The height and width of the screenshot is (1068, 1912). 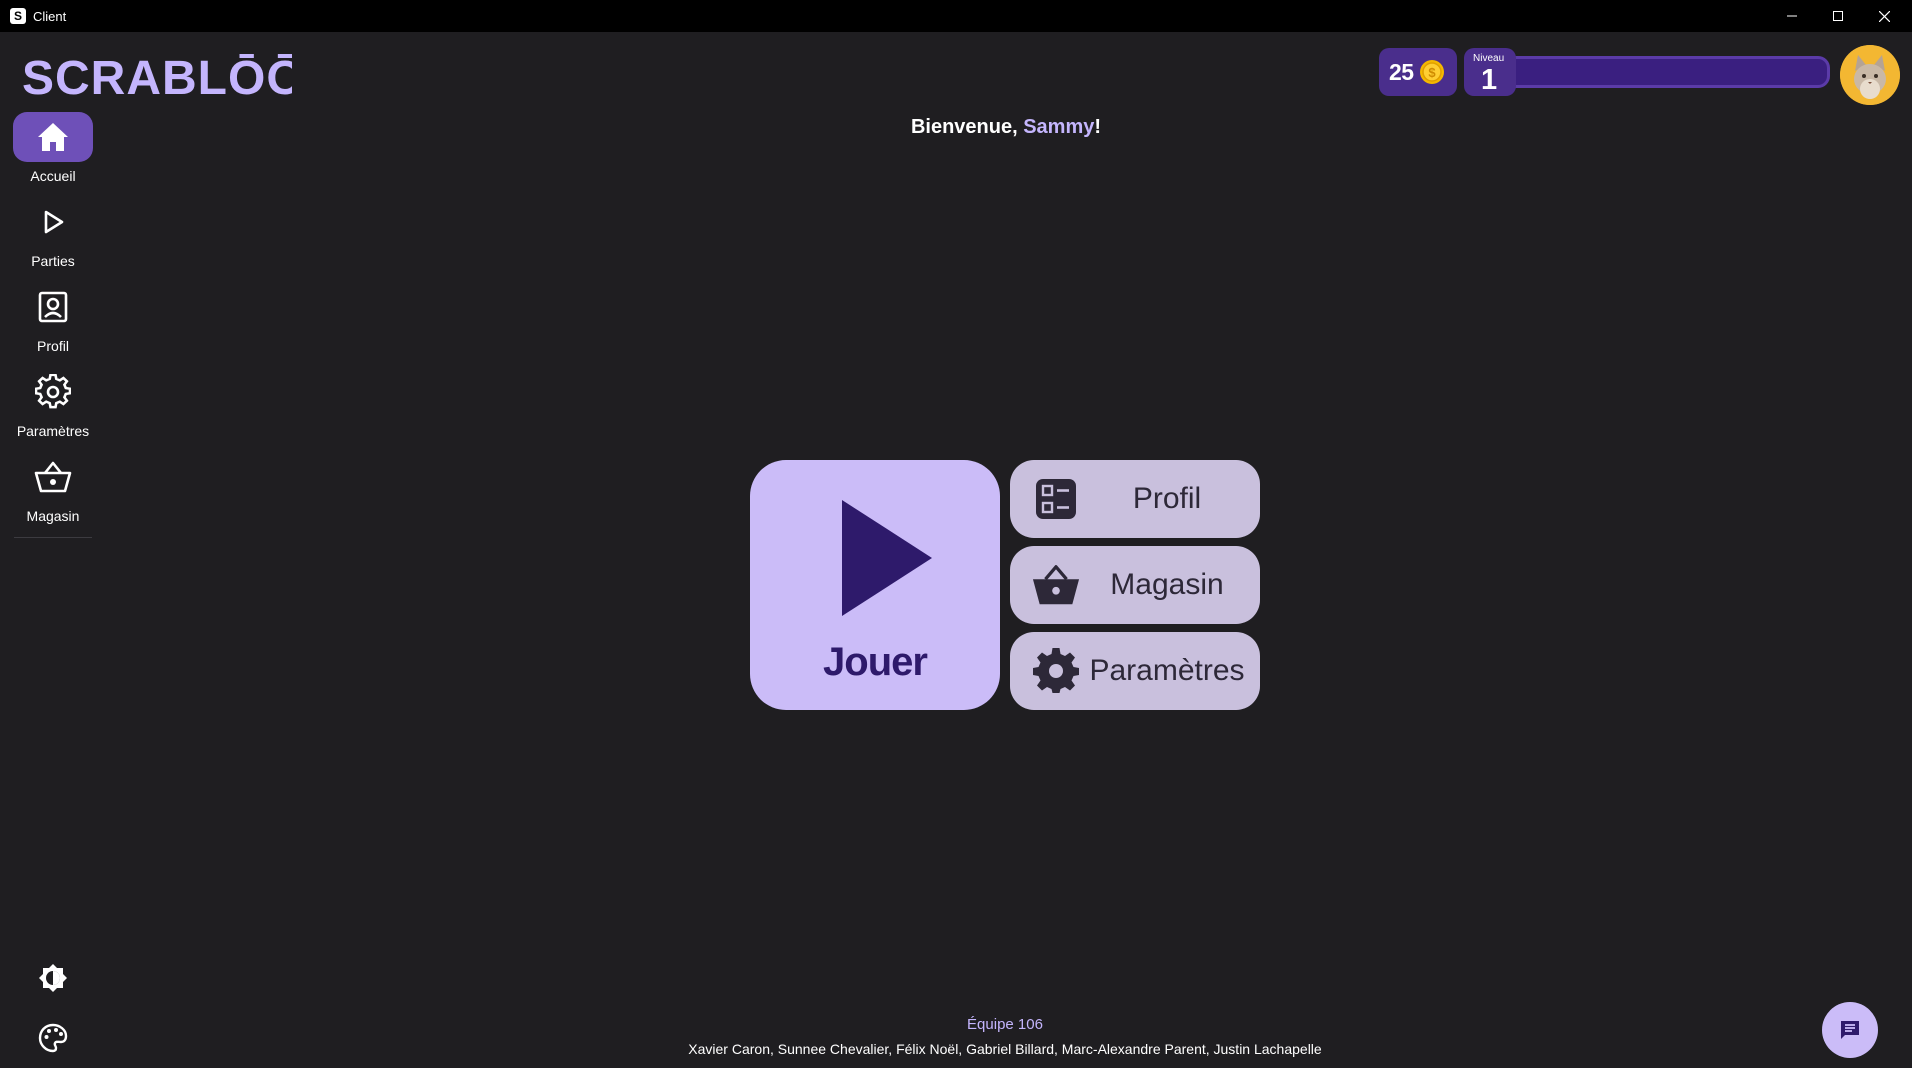 I want to click on home-icon, so click(x=53, y=137).